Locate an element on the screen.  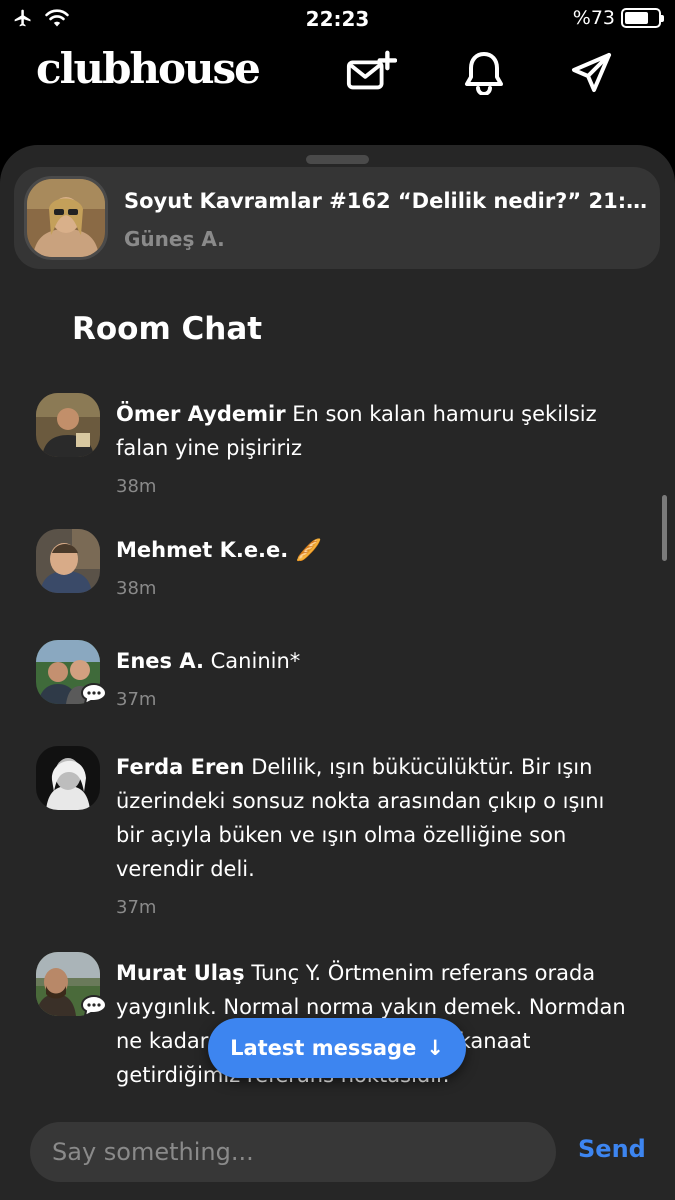
message-input is located at coordinates (293, 1152).